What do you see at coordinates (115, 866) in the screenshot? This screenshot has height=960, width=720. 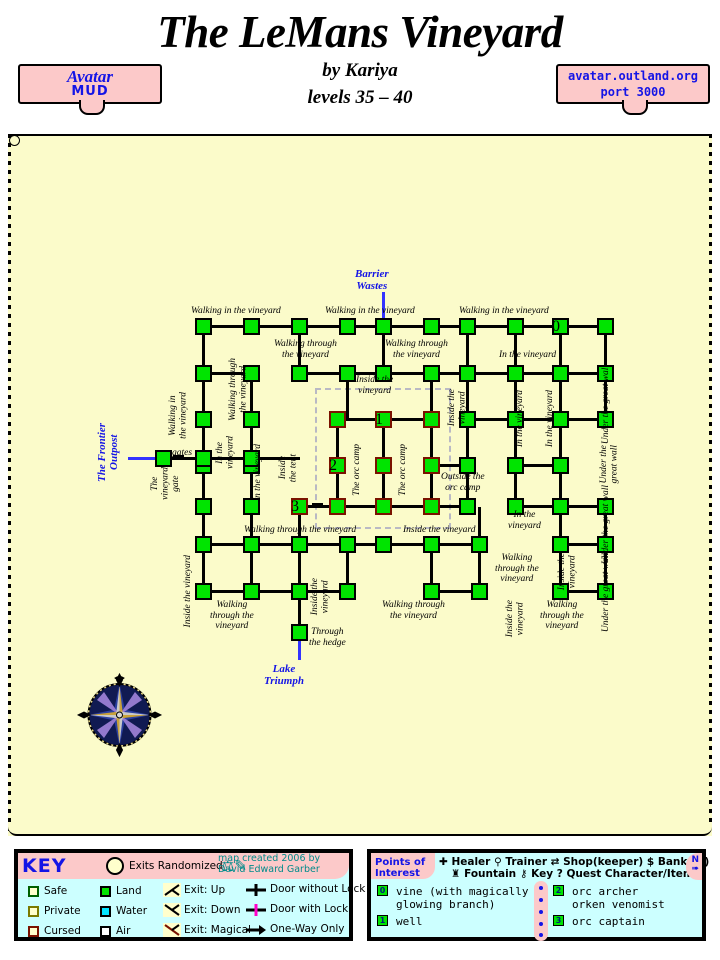 I see `circle-icon` at bounding box center [115, 866].